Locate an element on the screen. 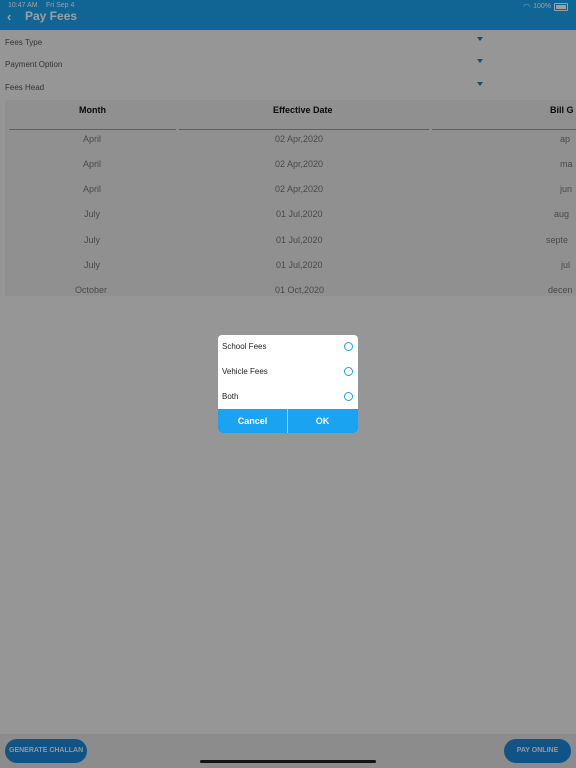  fees-option-dialog: School Fees Vehicle Fees Both Cancel OK is located at coordinates (288, 384).